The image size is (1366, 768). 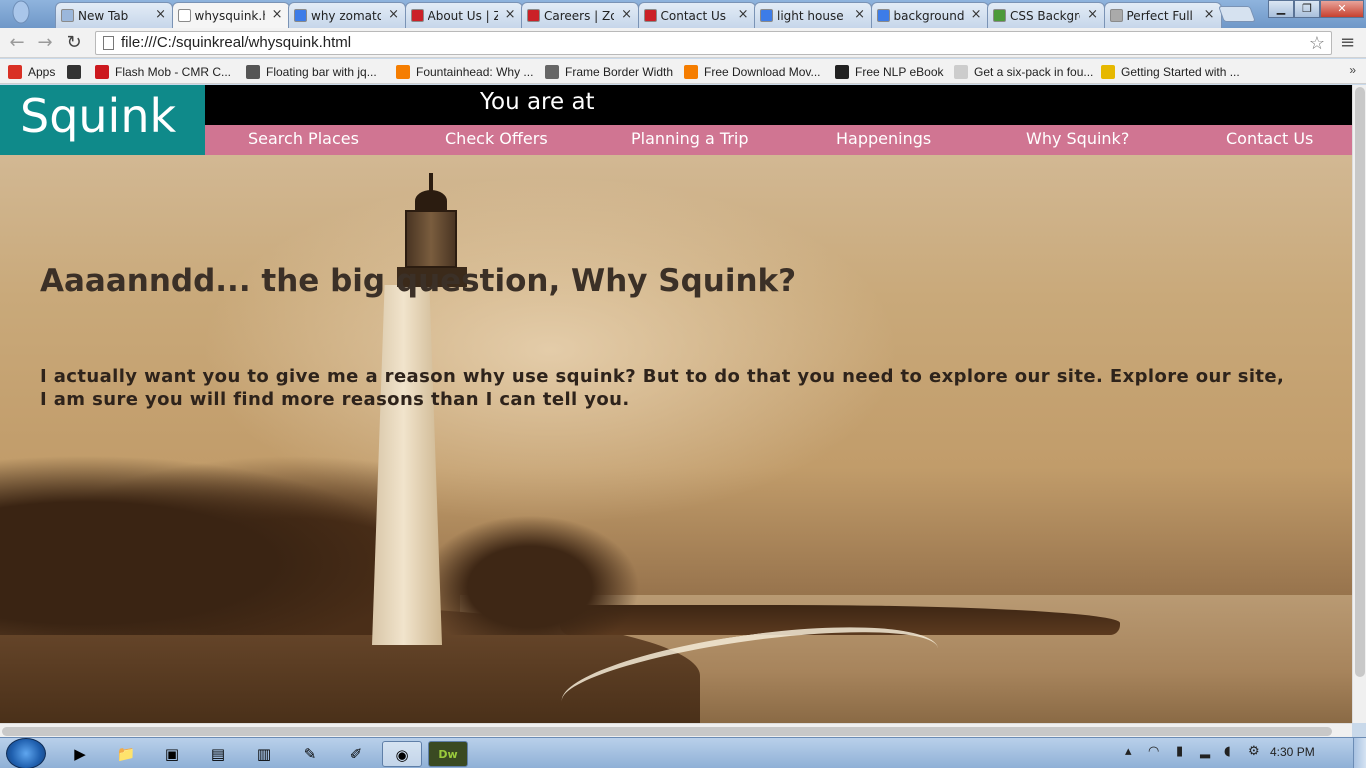 I want to click on clock: 4:30 PM, so click(x=1292, y=752).